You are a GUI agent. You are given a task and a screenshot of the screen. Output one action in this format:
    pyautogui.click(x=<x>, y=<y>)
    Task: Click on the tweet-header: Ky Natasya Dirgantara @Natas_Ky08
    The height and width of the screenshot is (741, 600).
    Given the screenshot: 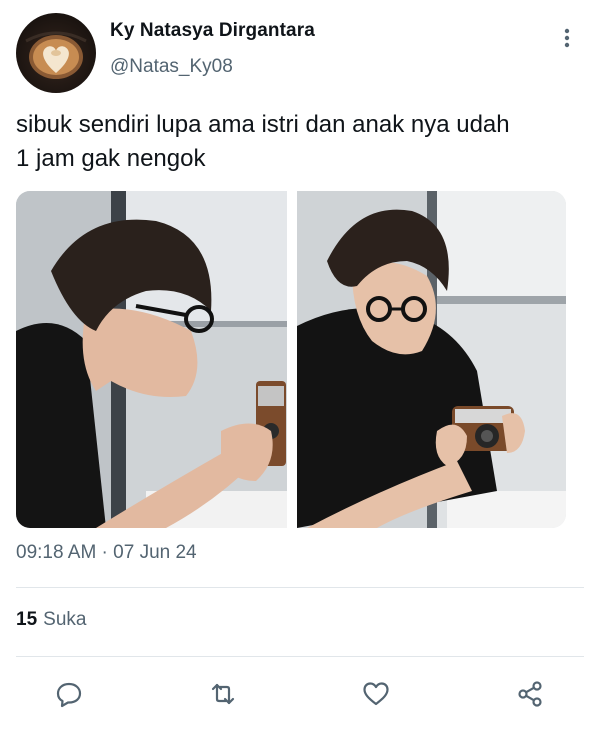 What is the action you would take?
    pyautogui.click(x=300, y=50)
    